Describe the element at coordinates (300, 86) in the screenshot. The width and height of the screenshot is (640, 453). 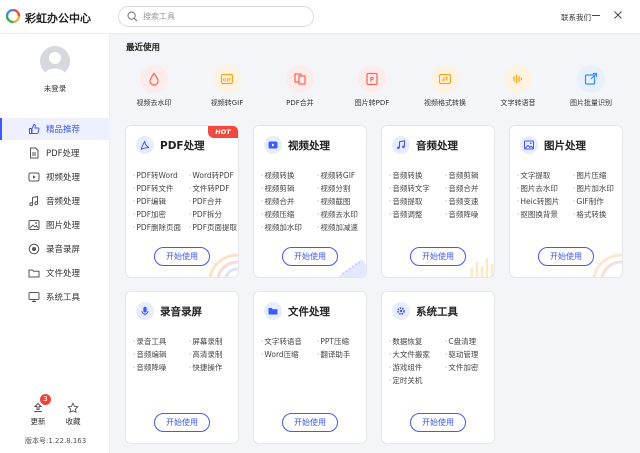
I see `recent-item: PDF合并` at that location.